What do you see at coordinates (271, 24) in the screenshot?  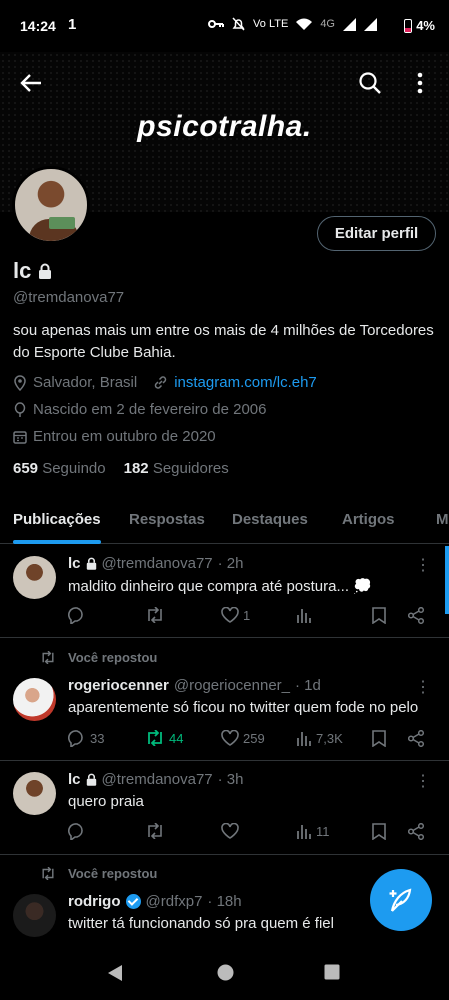 I see `volte-icon: Vo LTE` at bounding box center [271, 24].